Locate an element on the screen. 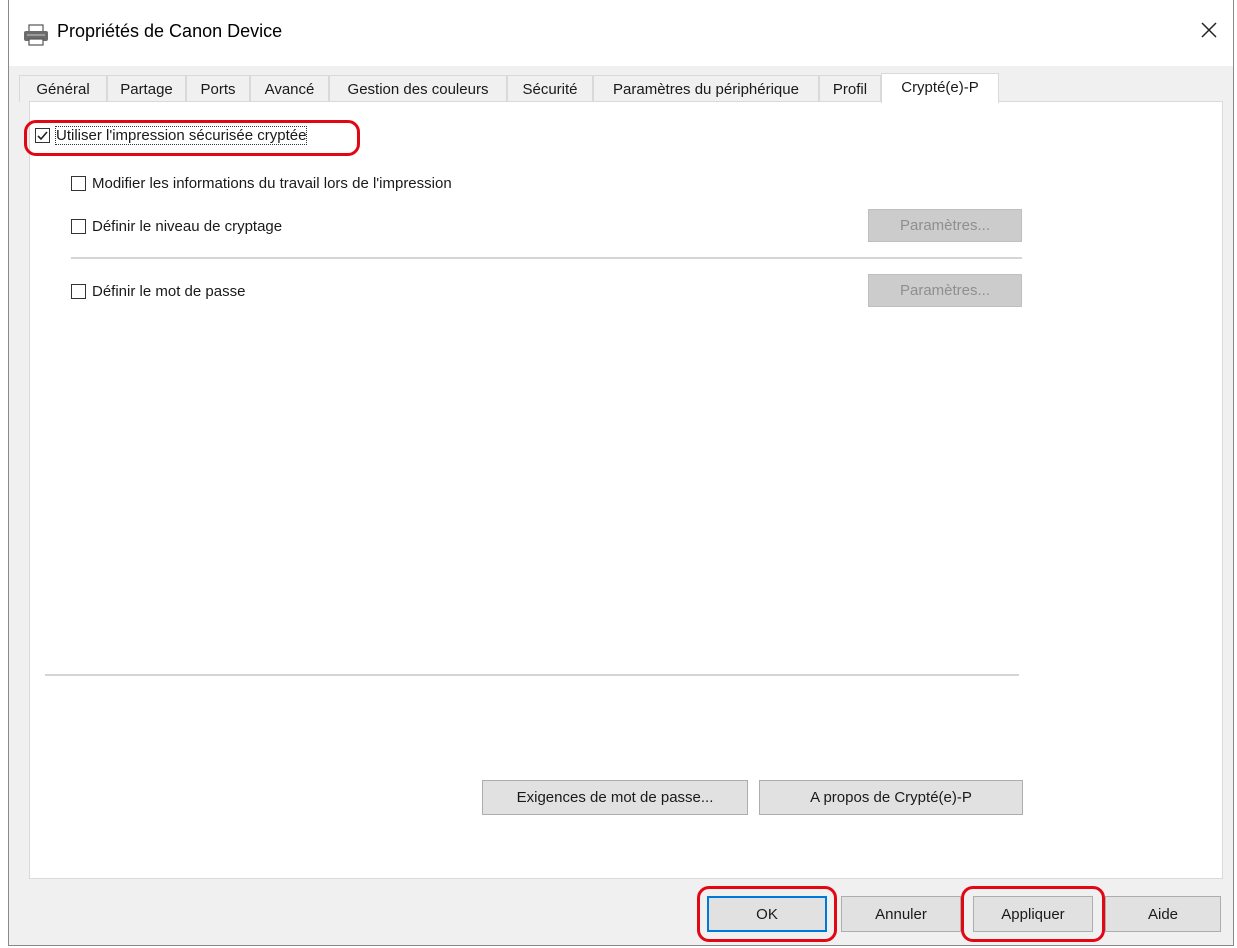  tab-partage: Partage is located at coordinates (146, 88).